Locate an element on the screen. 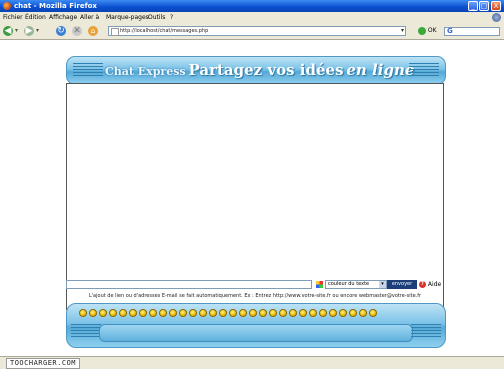  text-color-select: couleur du texte ▾ is located at coordinates (356, 284).